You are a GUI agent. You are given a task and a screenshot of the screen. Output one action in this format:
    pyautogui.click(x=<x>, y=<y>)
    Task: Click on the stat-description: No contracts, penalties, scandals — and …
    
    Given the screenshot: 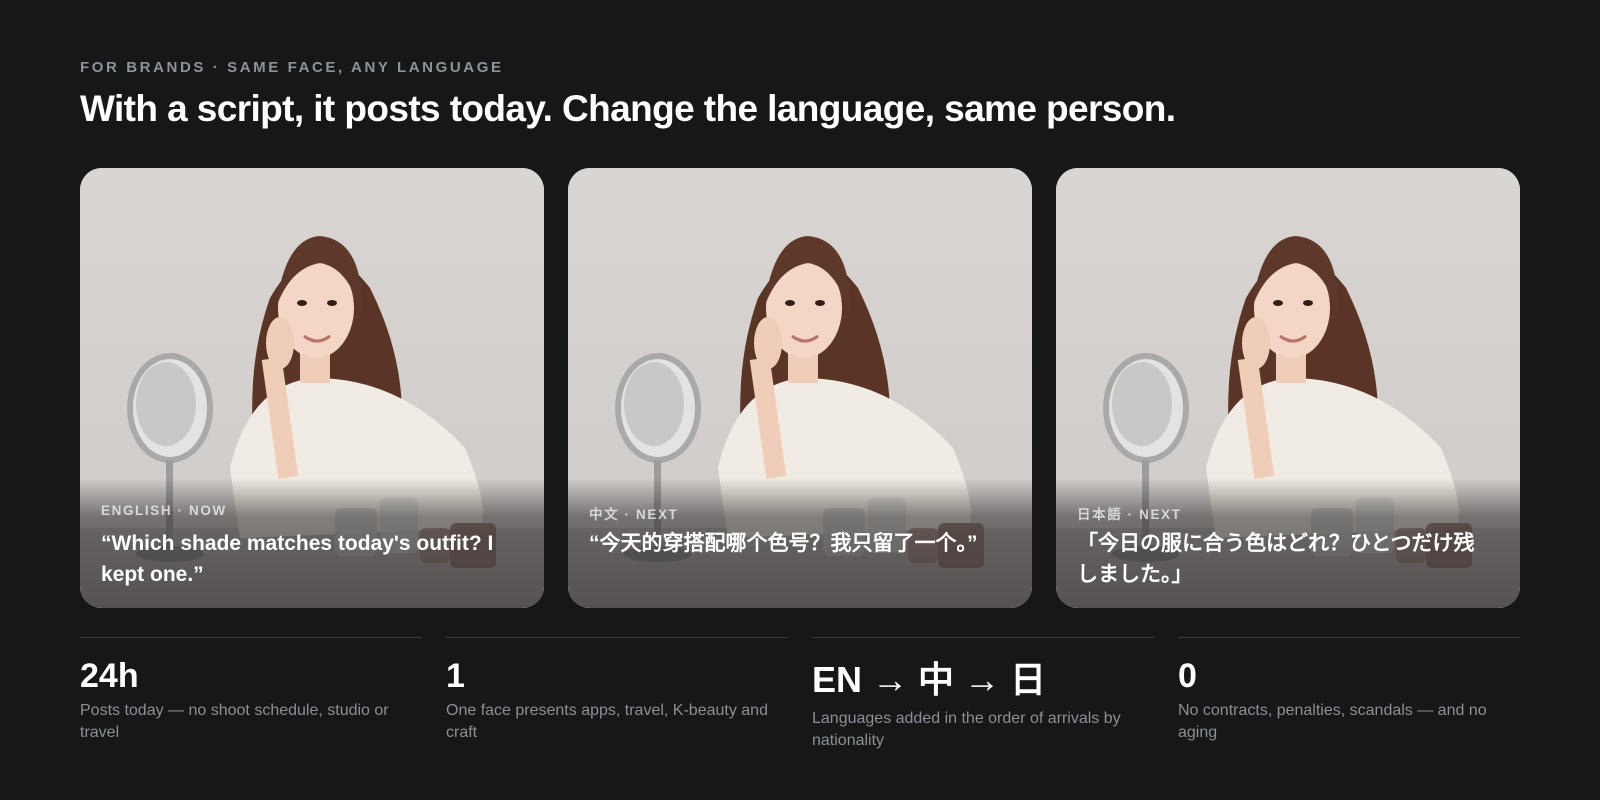 What is the action you would take?
    pyautogui.click(x=1332, y=721)
    